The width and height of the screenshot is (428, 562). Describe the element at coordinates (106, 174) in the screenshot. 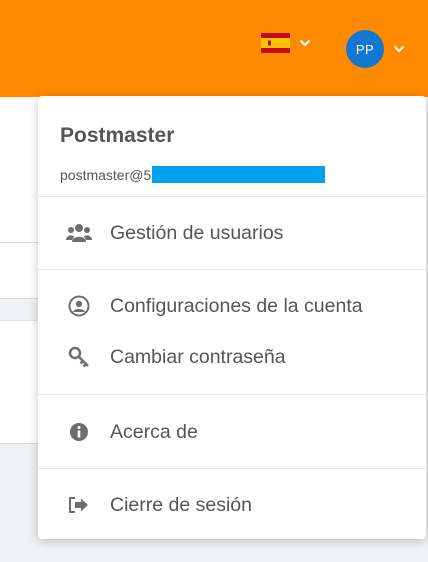

I see `user-email-text: postmaster@5` at that location.